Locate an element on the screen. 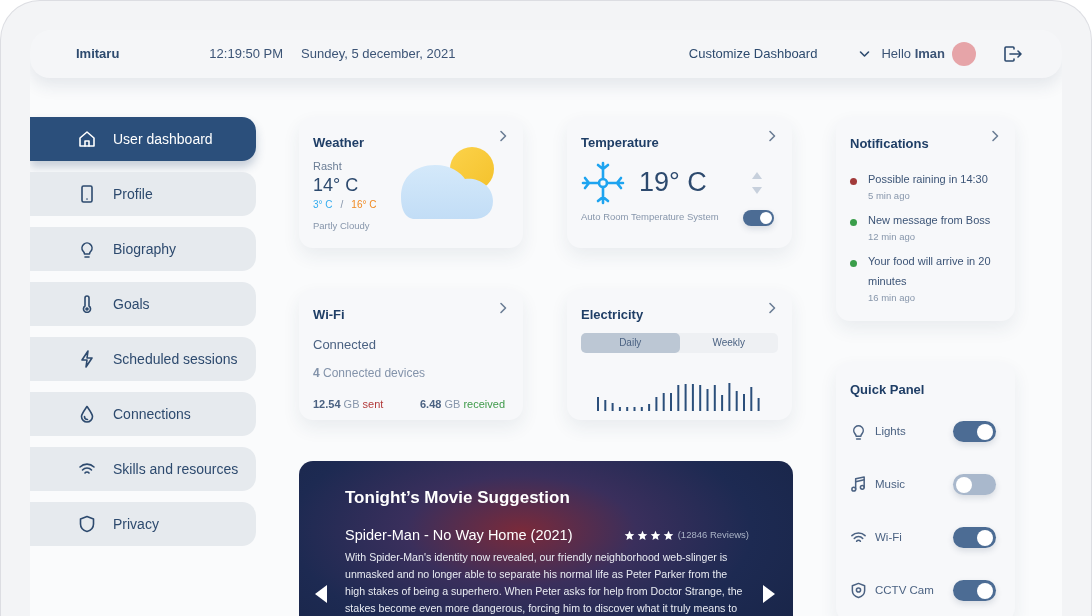 Image resolution: width=1092 pixels, height=616 pixels. toggle-label: Wi-Fi is located at coordinates (888, 538).